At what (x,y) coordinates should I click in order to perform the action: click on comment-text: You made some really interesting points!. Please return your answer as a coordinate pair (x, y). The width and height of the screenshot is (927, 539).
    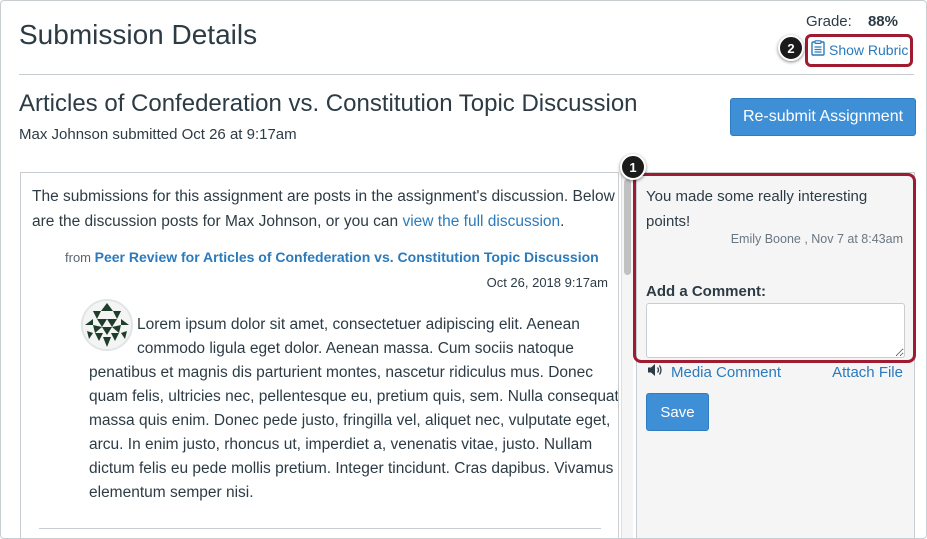
    Looking at the image, I should click on (757, 209).